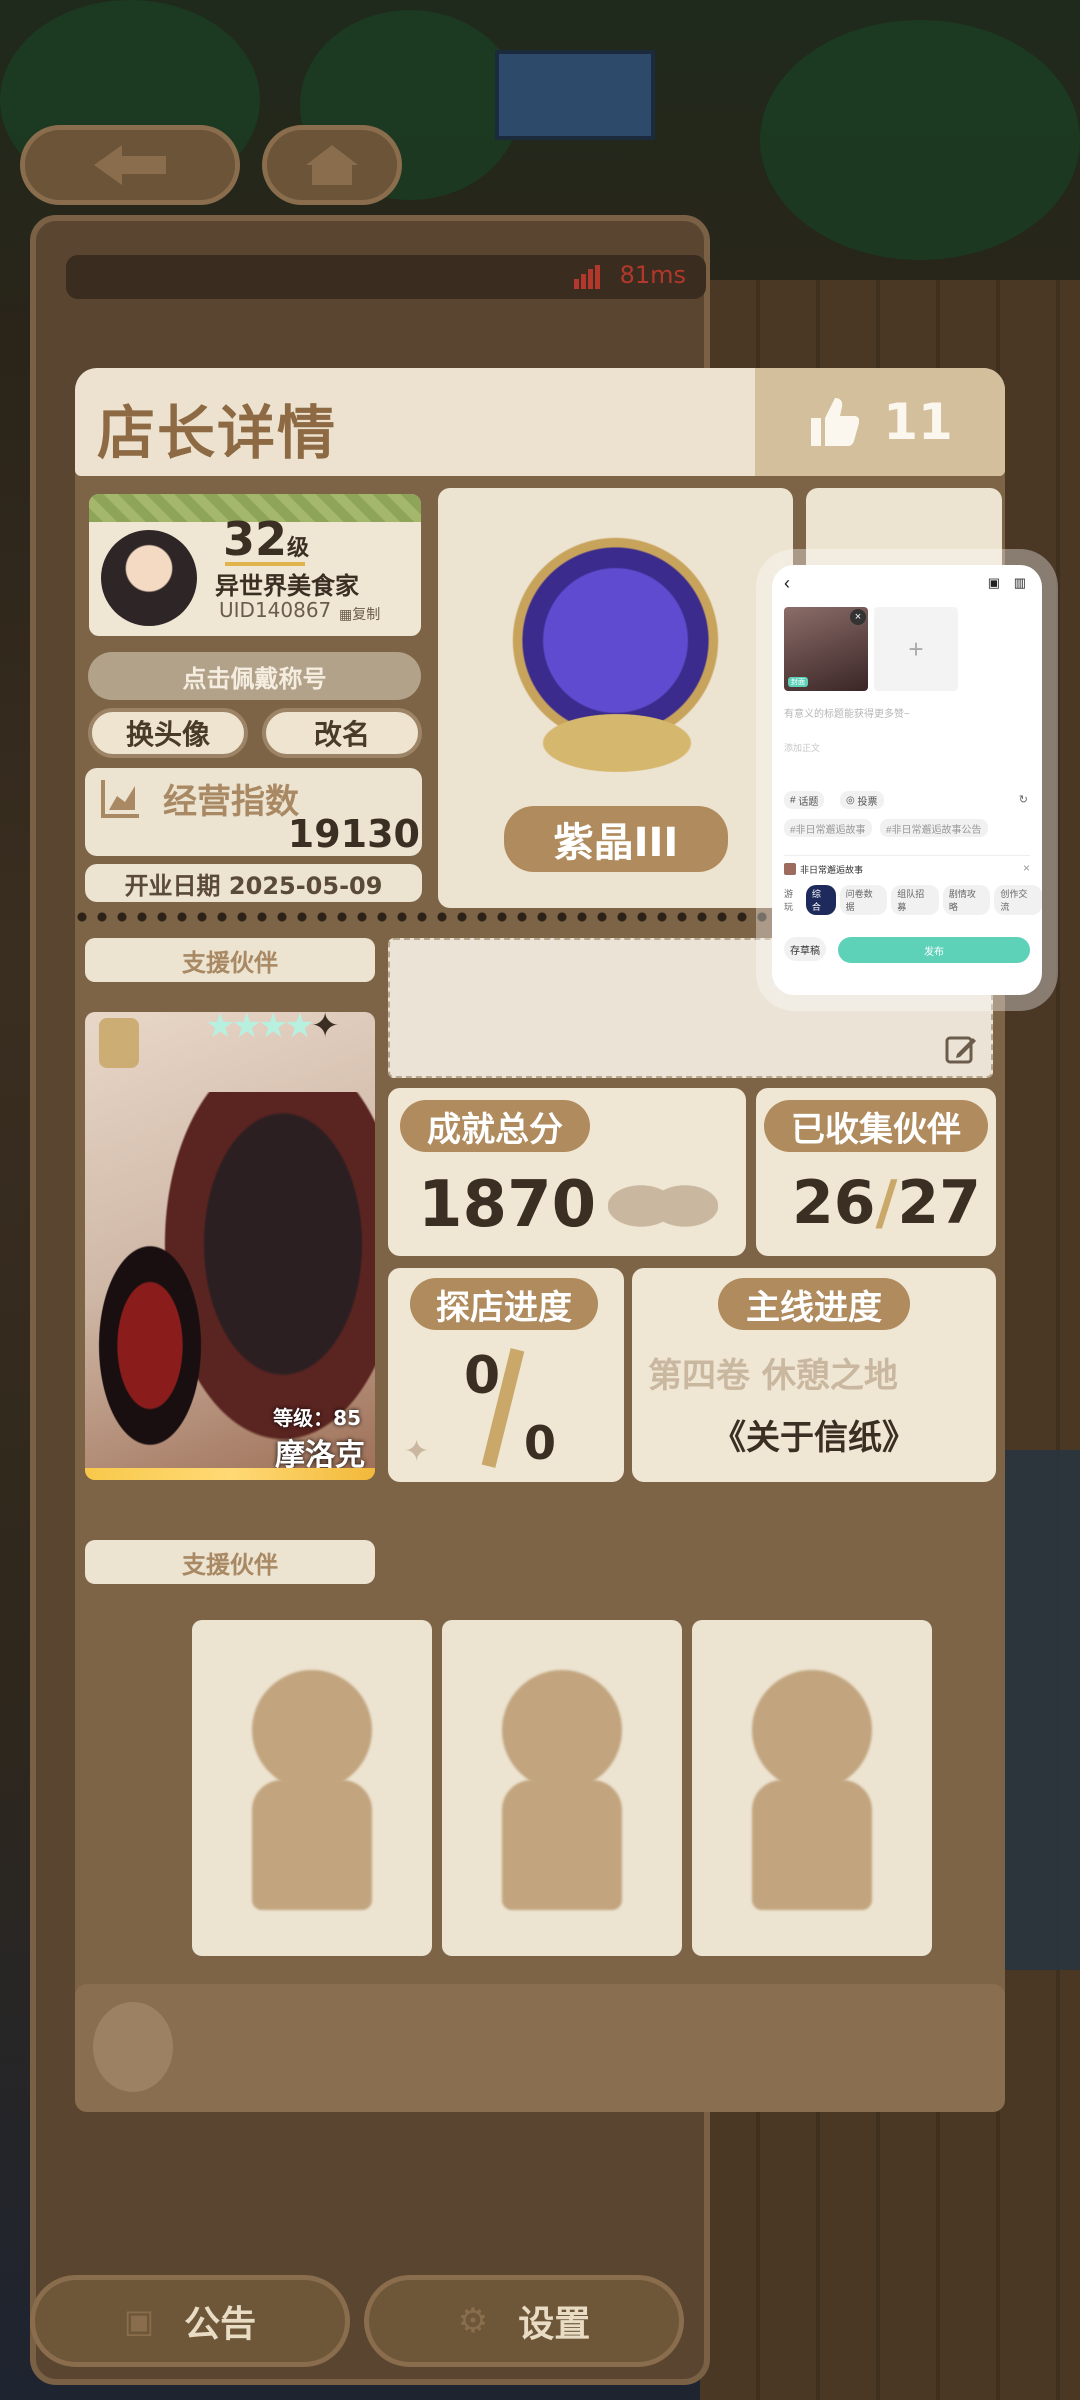 The image size is (1080, 2400). What do you see at coordinates (254, 676) in the screenshot?
I see `wear-title-button: 点击佩戴称号` at bounding box center [254, 676].